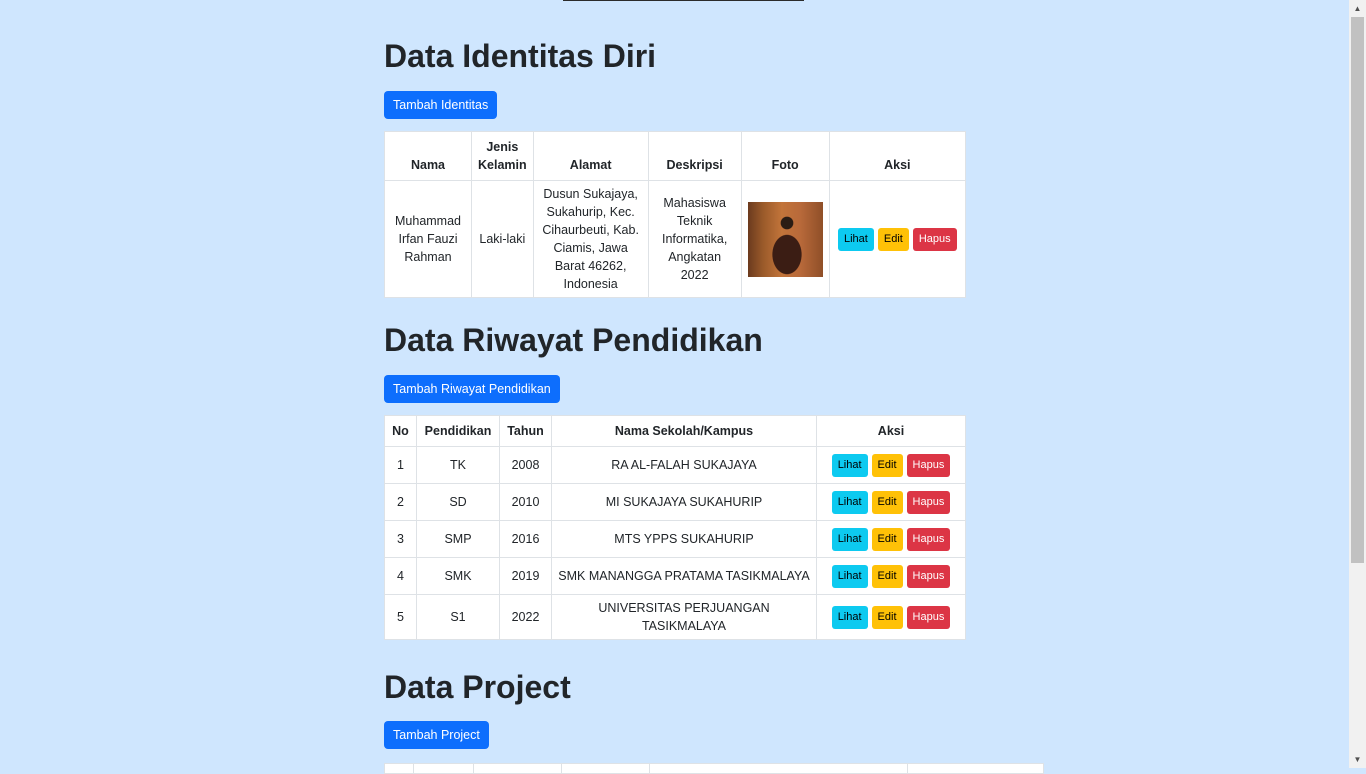 The image size is (1366, 774). Describe the element at coordinates (525, 576) in the screenshot. I see `cell-tahun: 2019` at that location.